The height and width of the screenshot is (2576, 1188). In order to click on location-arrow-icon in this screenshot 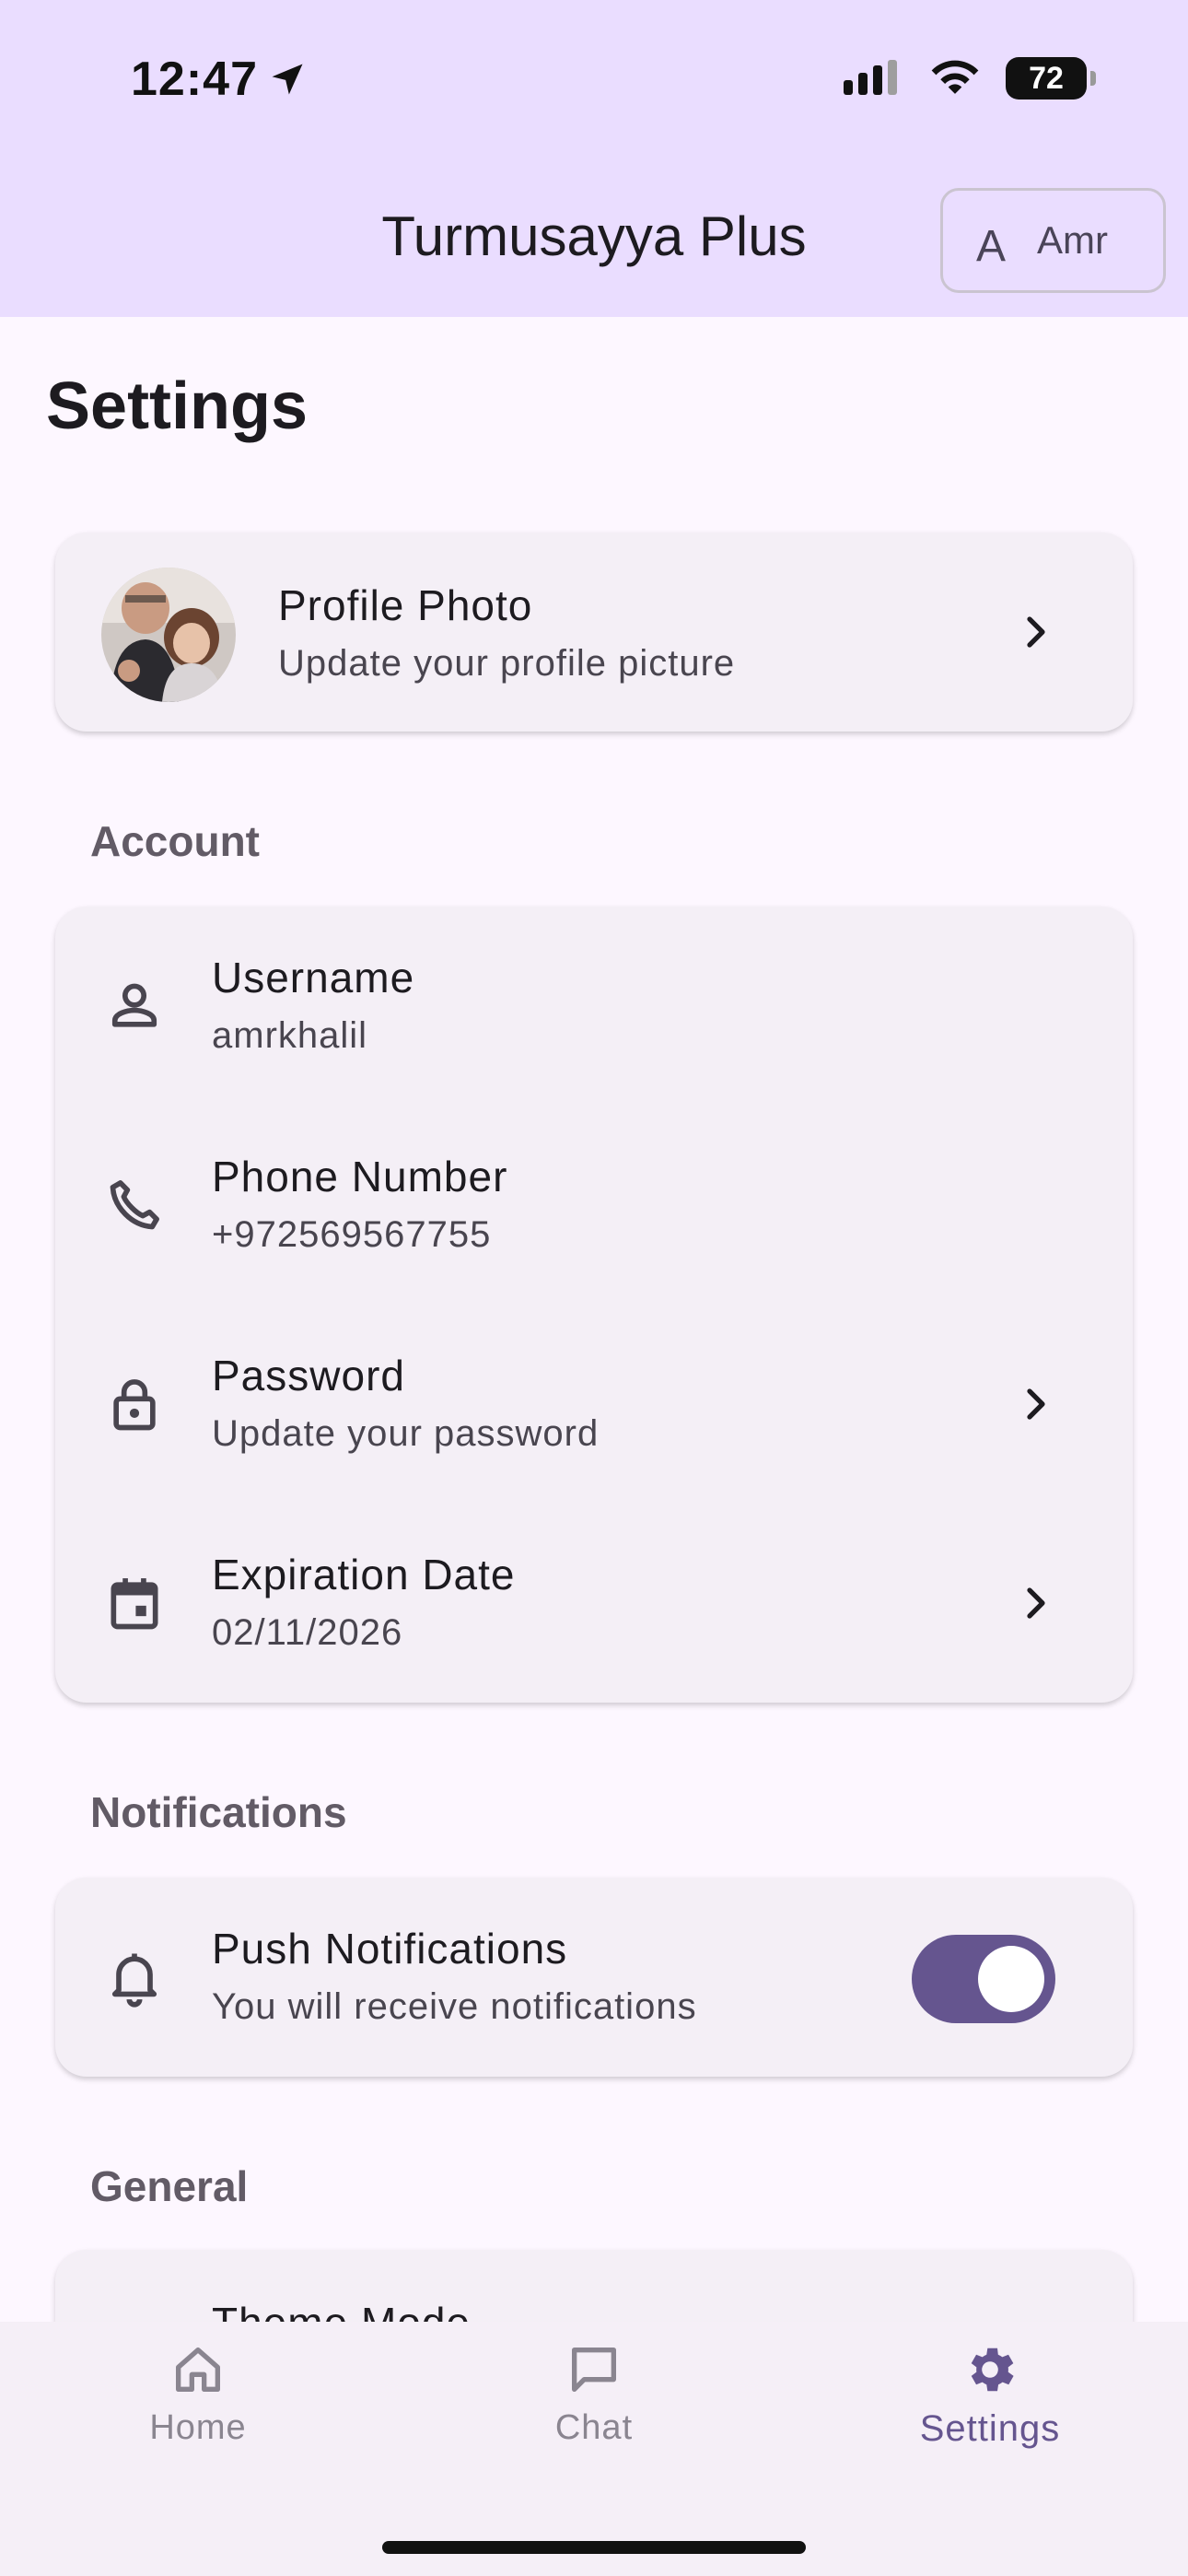, I will do `click(287, 79)`.